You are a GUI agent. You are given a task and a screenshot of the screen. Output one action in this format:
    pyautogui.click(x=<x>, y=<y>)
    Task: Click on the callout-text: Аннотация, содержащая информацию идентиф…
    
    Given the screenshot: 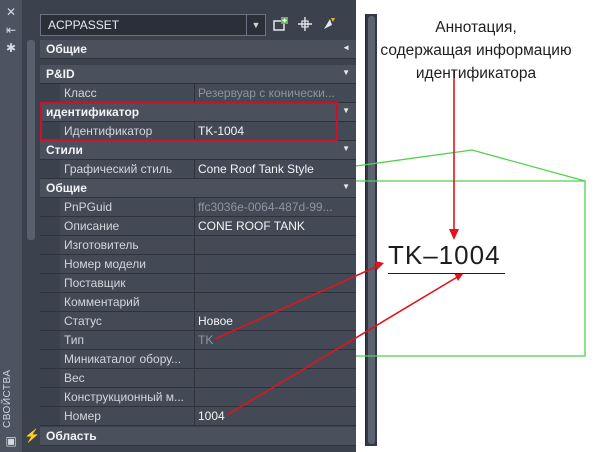 What is the action you would take?
    pyautogui.click(x=476, y=50)
    